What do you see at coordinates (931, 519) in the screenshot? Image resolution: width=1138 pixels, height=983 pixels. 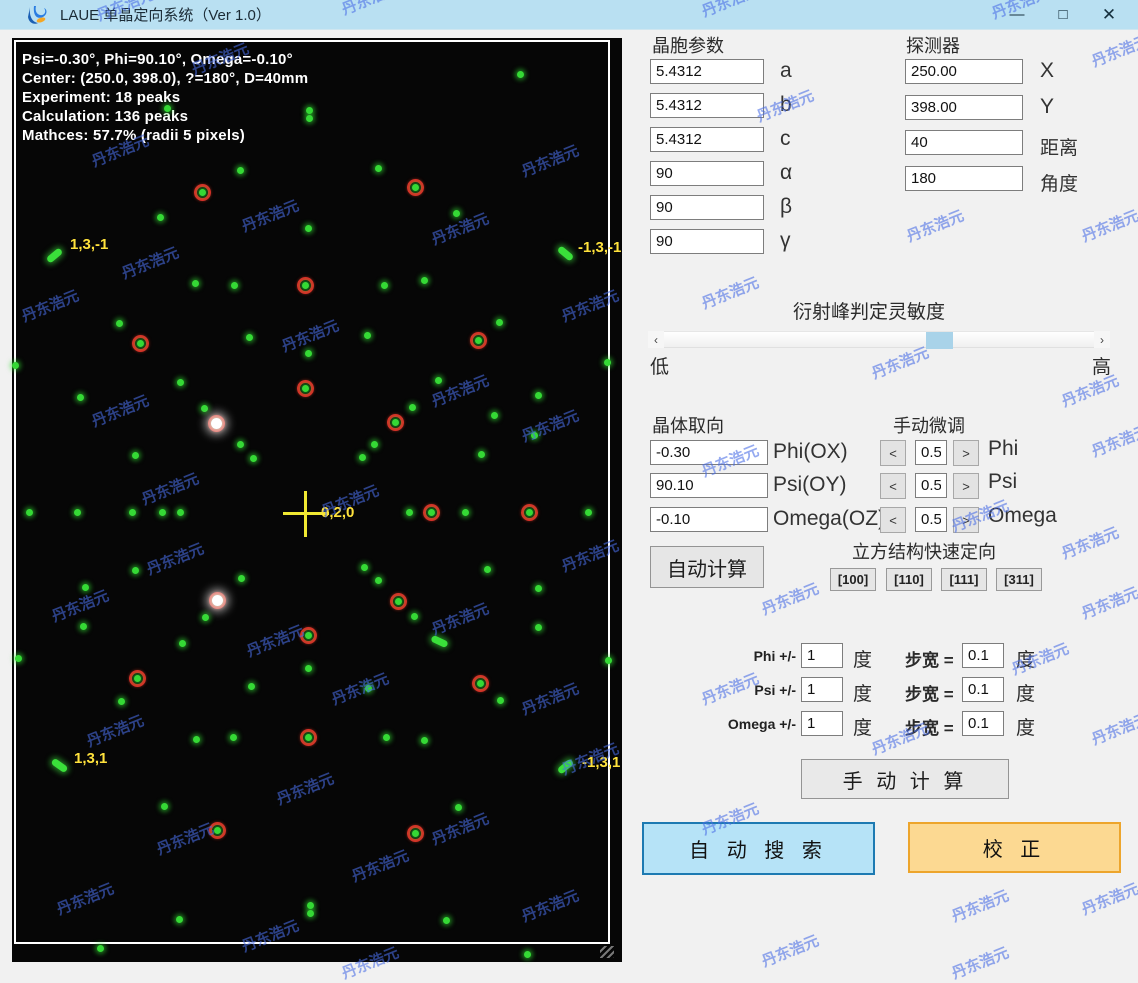 I see `omega-step-input` at bounding box center [931, 519].